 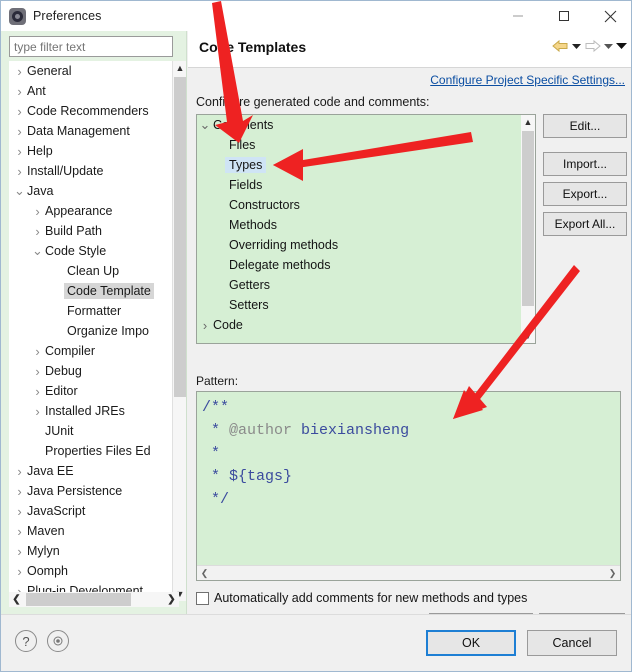 I want to click on template-item-setters: Setters, so click(x=352, y=305).